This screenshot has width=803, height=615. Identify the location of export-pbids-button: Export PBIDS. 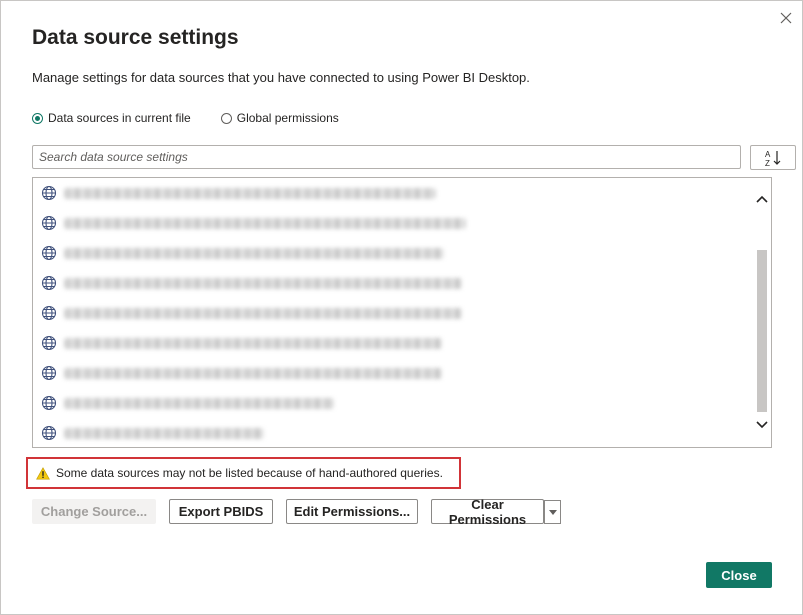
(221, 511).